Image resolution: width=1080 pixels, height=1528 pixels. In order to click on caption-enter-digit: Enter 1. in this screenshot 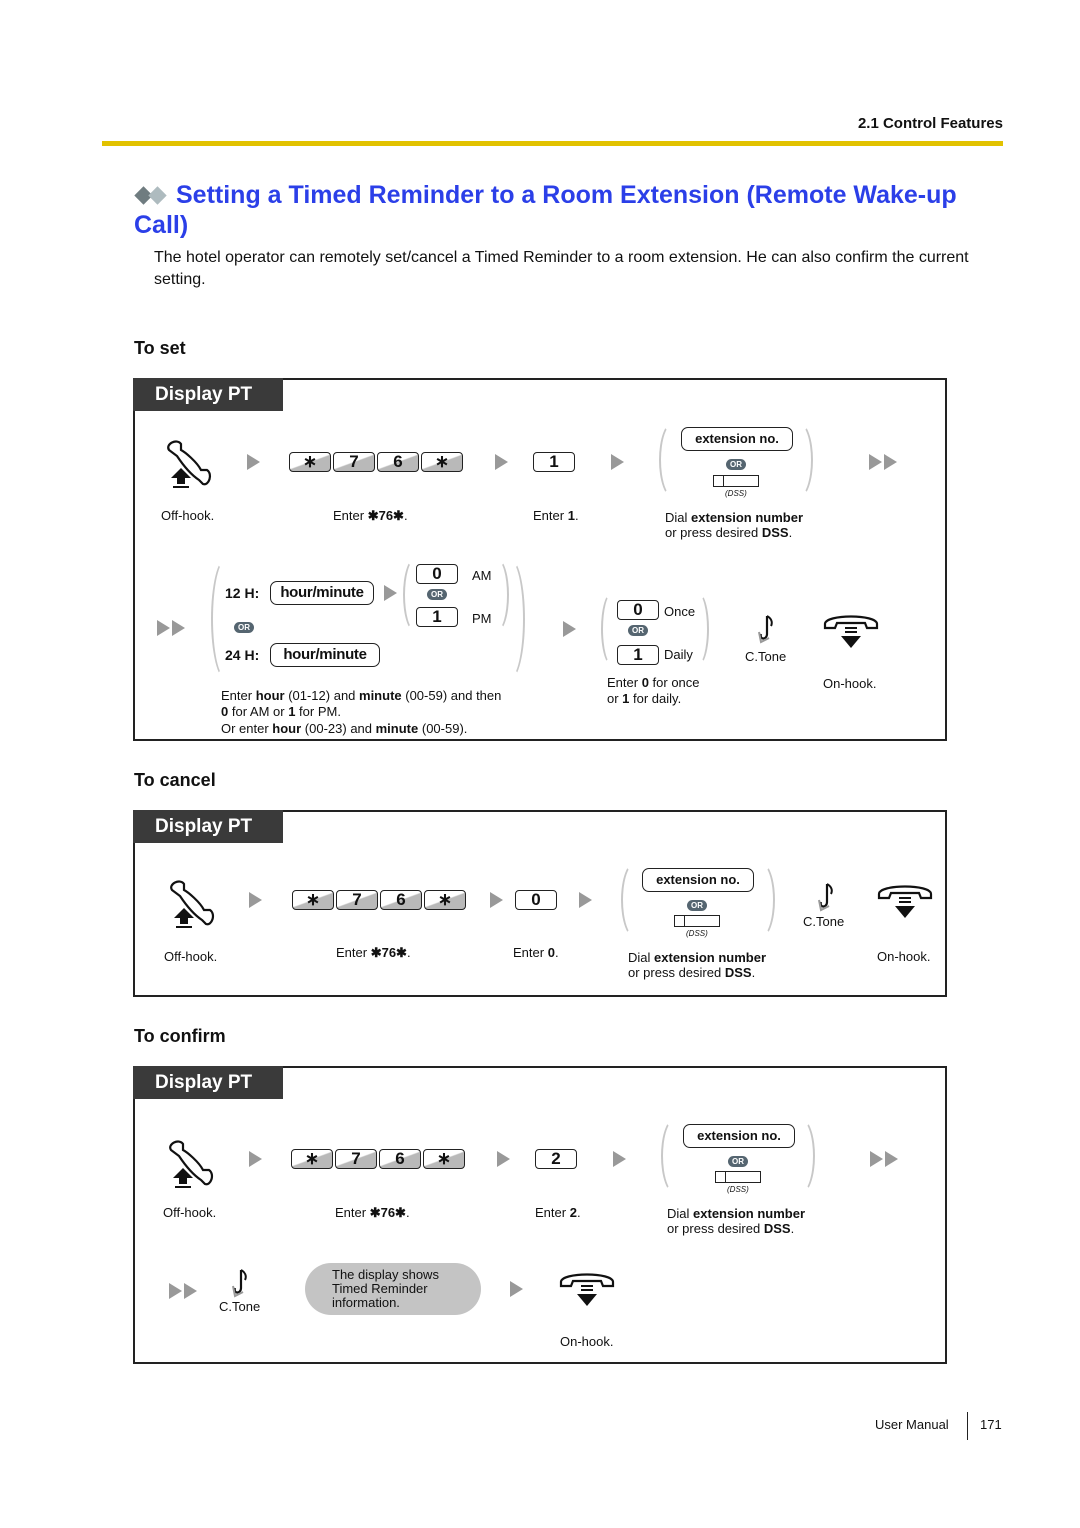, I will do `click(556, 515)`.